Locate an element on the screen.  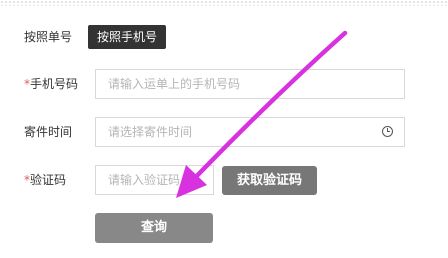
code-label: *验证码 is located at coordinates (45, 180).